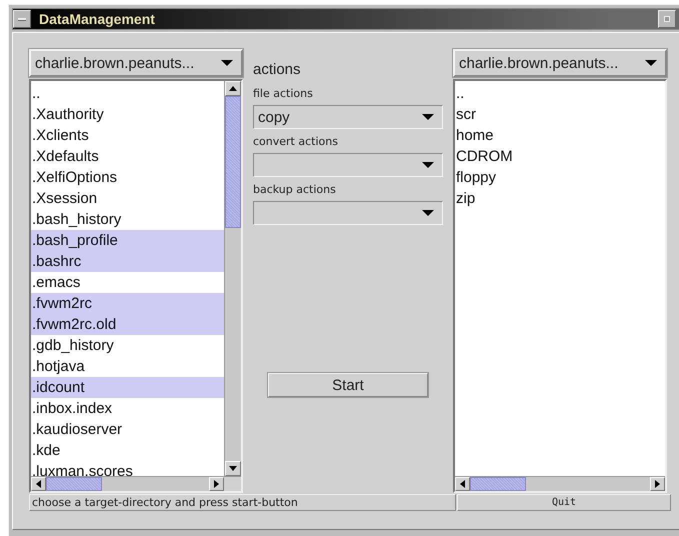 This screenshot has width=679, height=536. Describe the element at coordinates (560, 156) in the screenshot. I see `list-item: CDROM` at that location.